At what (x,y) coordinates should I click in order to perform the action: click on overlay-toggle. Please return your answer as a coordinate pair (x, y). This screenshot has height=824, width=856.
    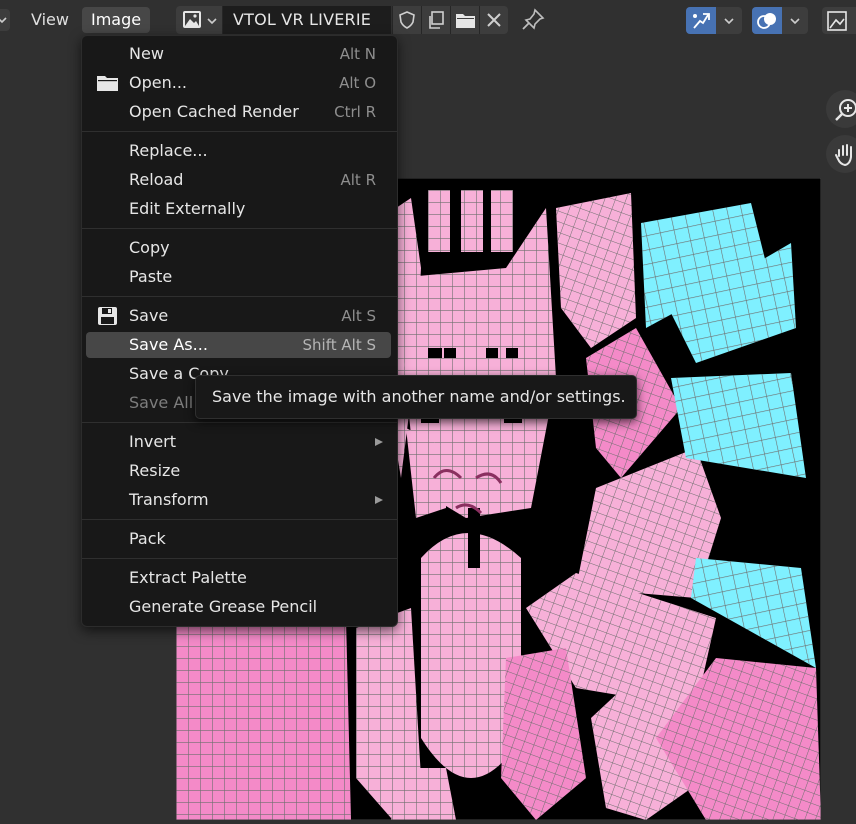
    Looking at the image, I should click on (780, 20).